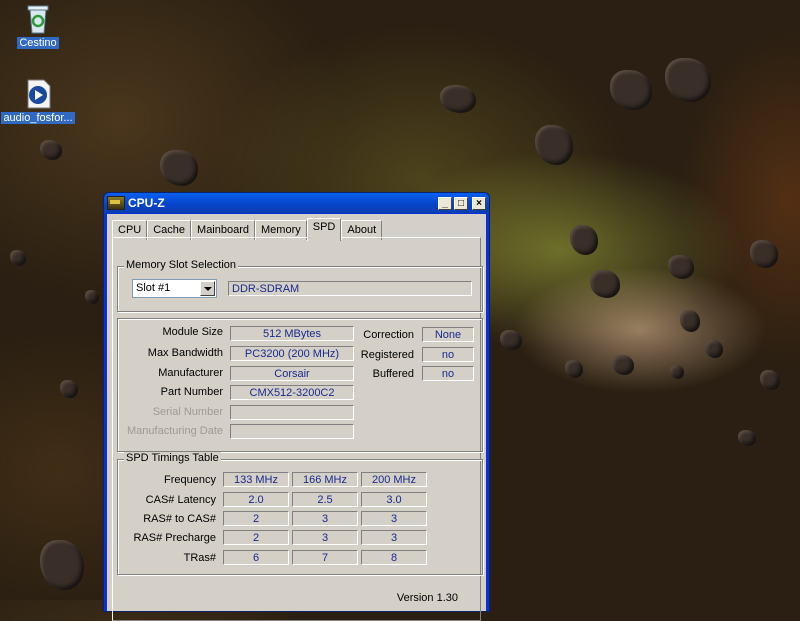 This screenshot has height=621, width=800. Describe the element at coordinates (445, 203) in the screenshot. I see `minimize-button: _` at that location.